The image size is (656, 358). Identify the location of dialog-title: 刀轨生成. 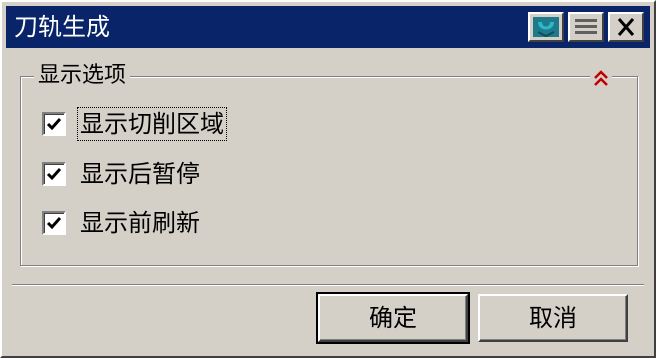
(62, 27).